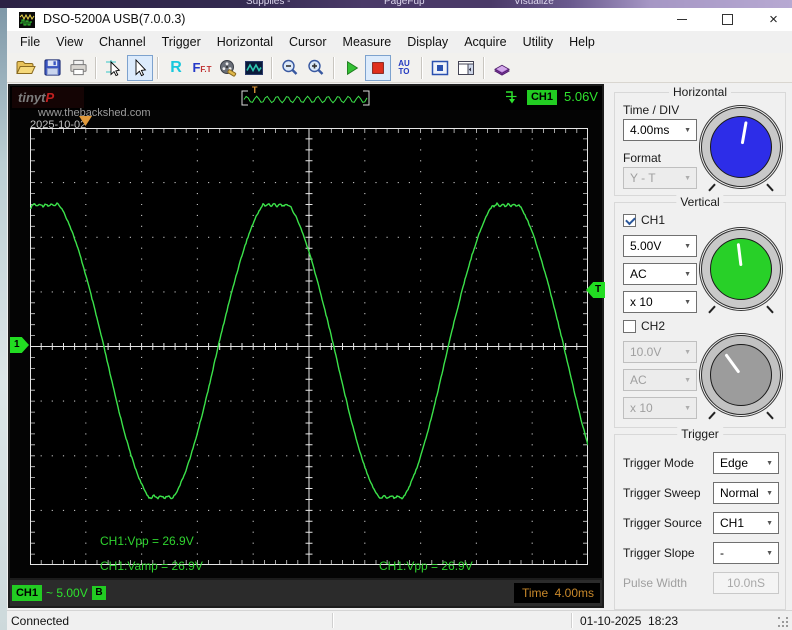 The image size is (792, 630). Describe the element at coordinates (660, 178) in the screenshot. I see `format-select: Y - T ▼` at that location.